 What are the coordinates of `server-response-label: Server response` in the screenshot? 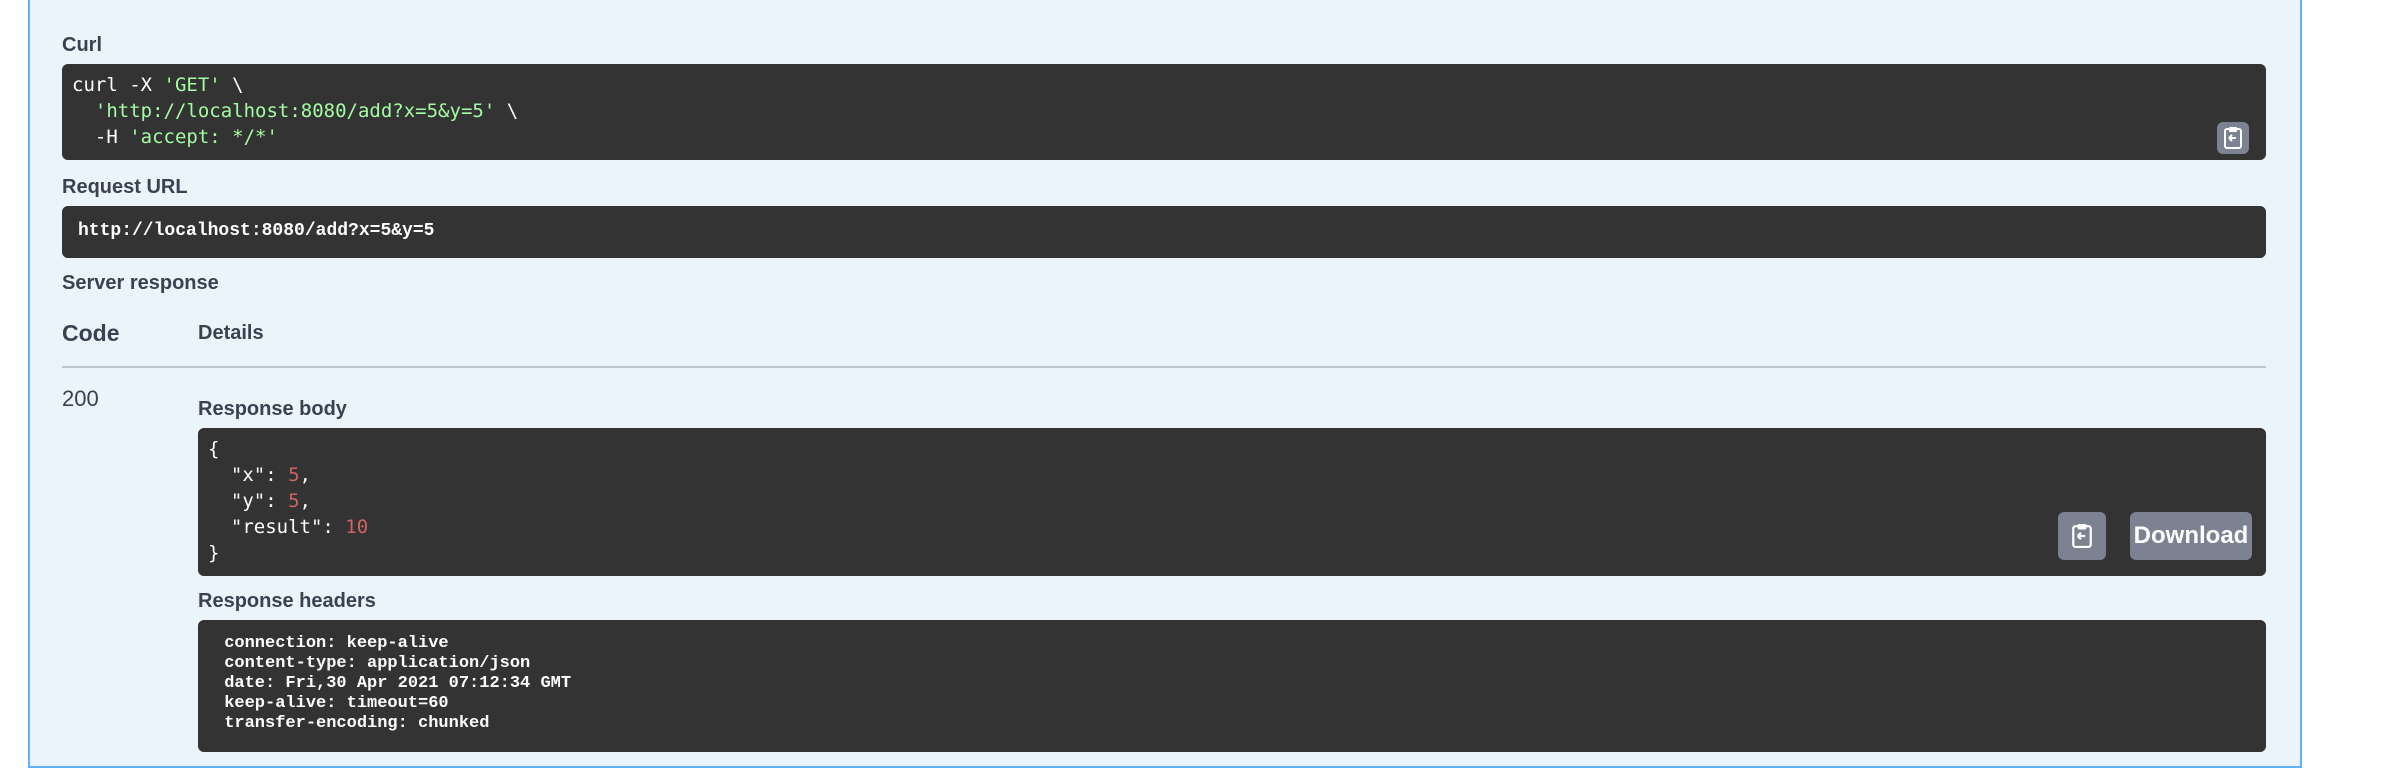 It's located at (140, 283).